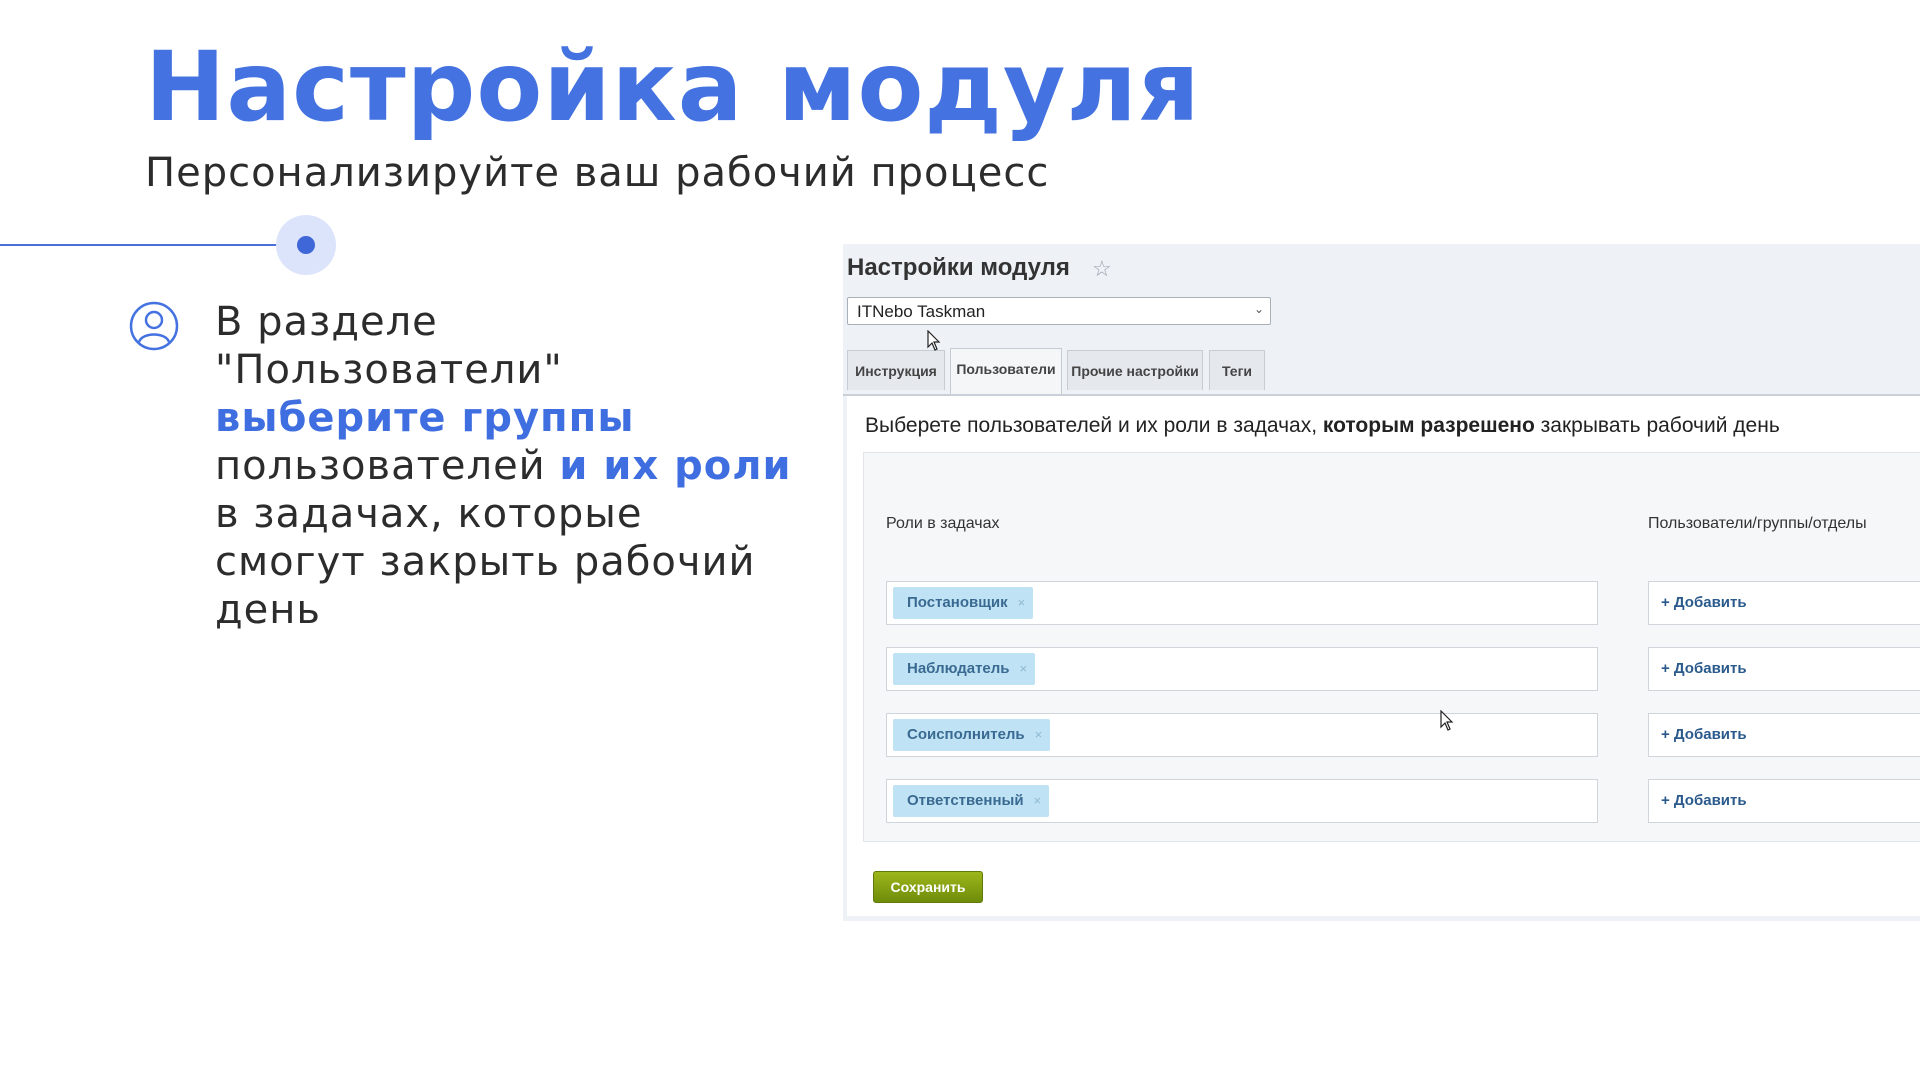 The width and height of the screenshot is (1920, 1080). Describe the element at coordinates (675, 466) in the screenshot. I see `bullet-highlight-roles: и их роли` at that location.